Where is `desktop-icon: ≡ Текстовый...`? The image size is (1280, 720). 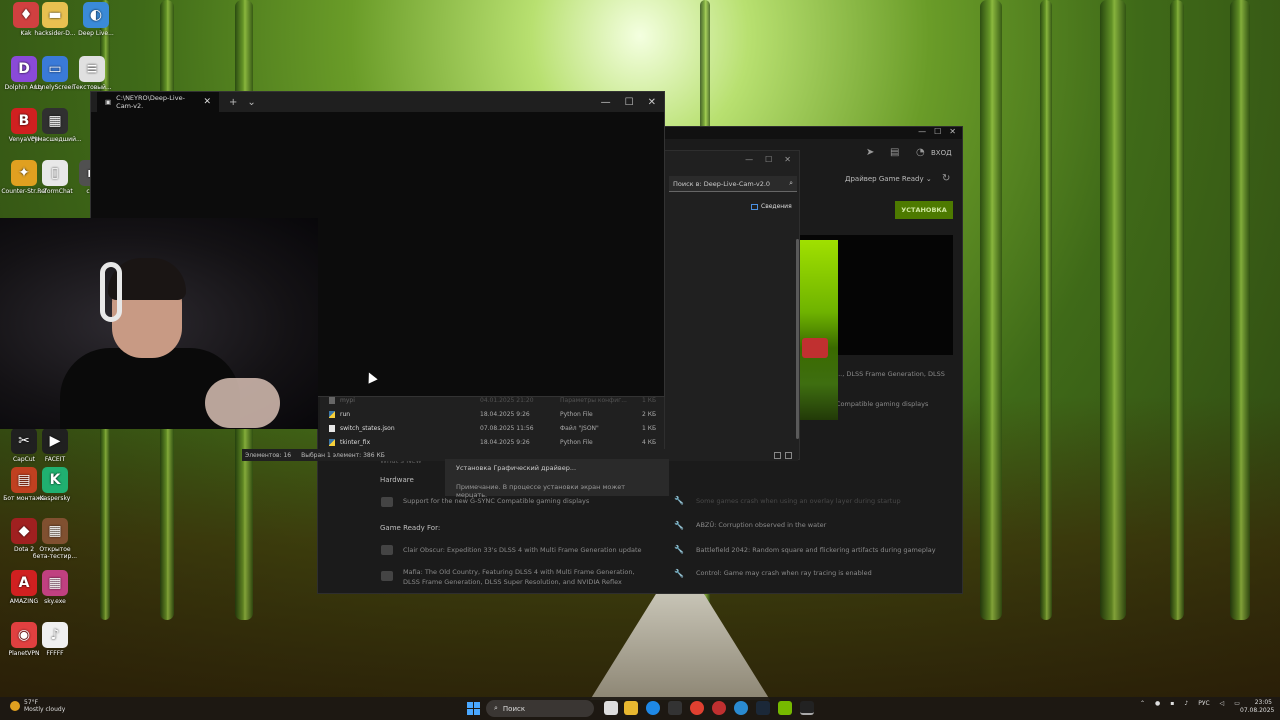 desktop-icon: ≡ Текстовый... is located at coordinates (92, 73).